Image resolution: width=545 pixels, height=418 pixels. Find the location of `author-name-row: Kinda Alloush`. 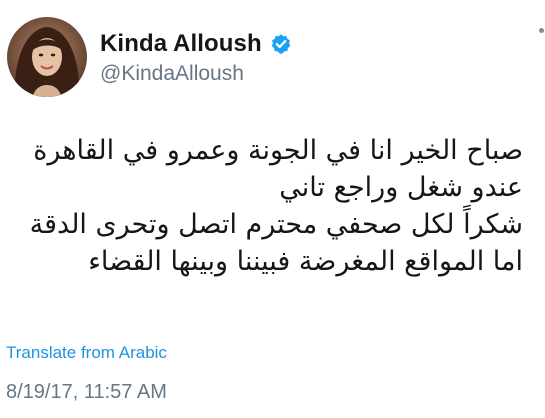

author-name-row: Kinda Alloush is located at coordinates (196, 44).